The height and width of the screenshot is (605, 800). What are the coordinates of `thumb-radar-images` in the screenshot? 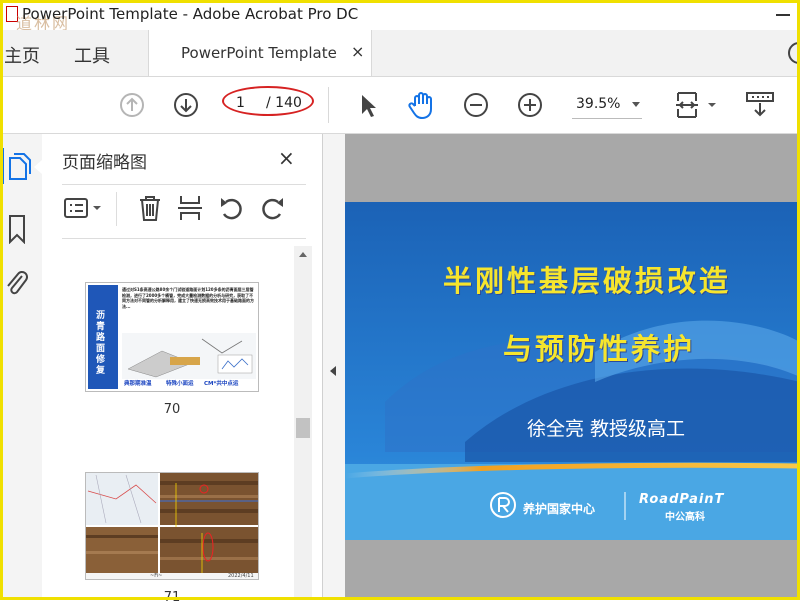 It's located at (172, 526).